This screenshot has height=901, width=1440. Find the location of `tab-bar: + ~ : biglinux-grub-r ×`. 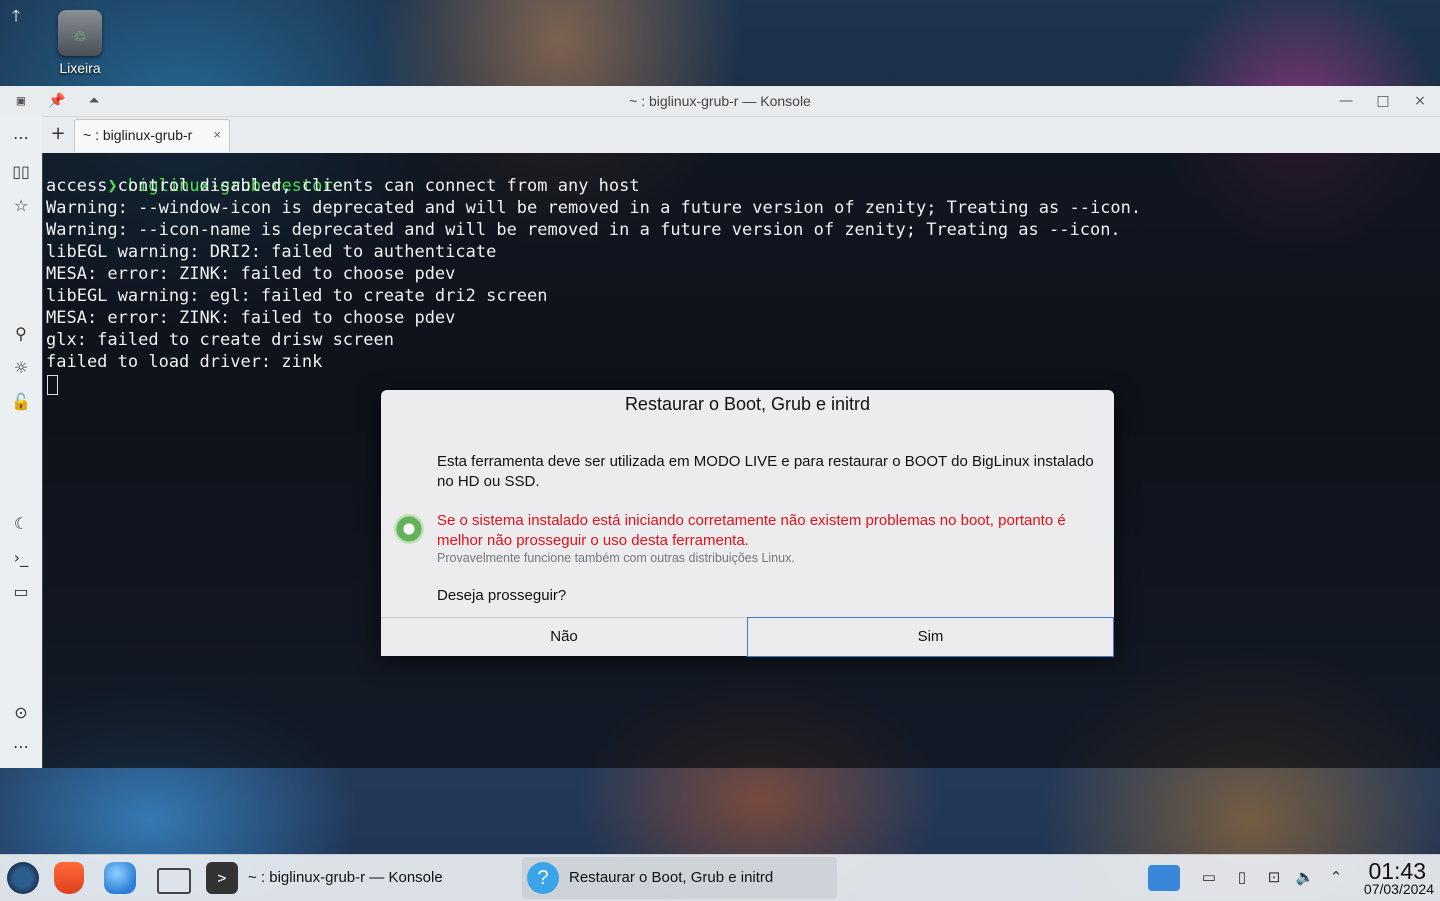

tab-bar: + ~ : biglinux-grub-r × is located at coordinates (741, 135).